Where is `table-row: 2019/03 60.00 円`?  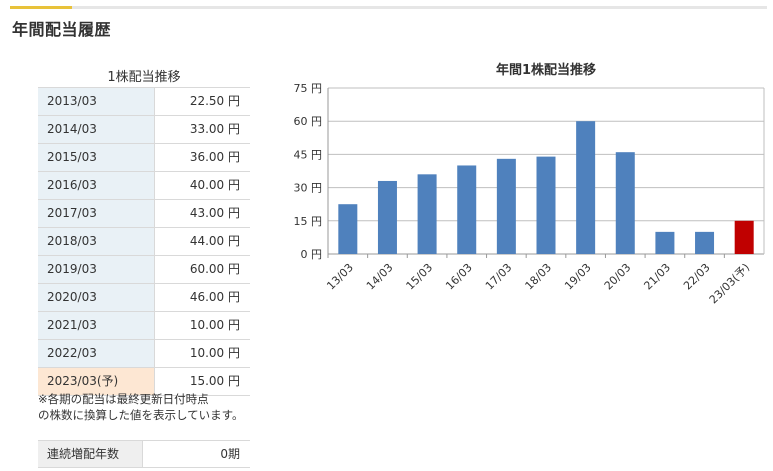
table-row: 2019/03 60.00 円 is located at coordinates (144, 270).